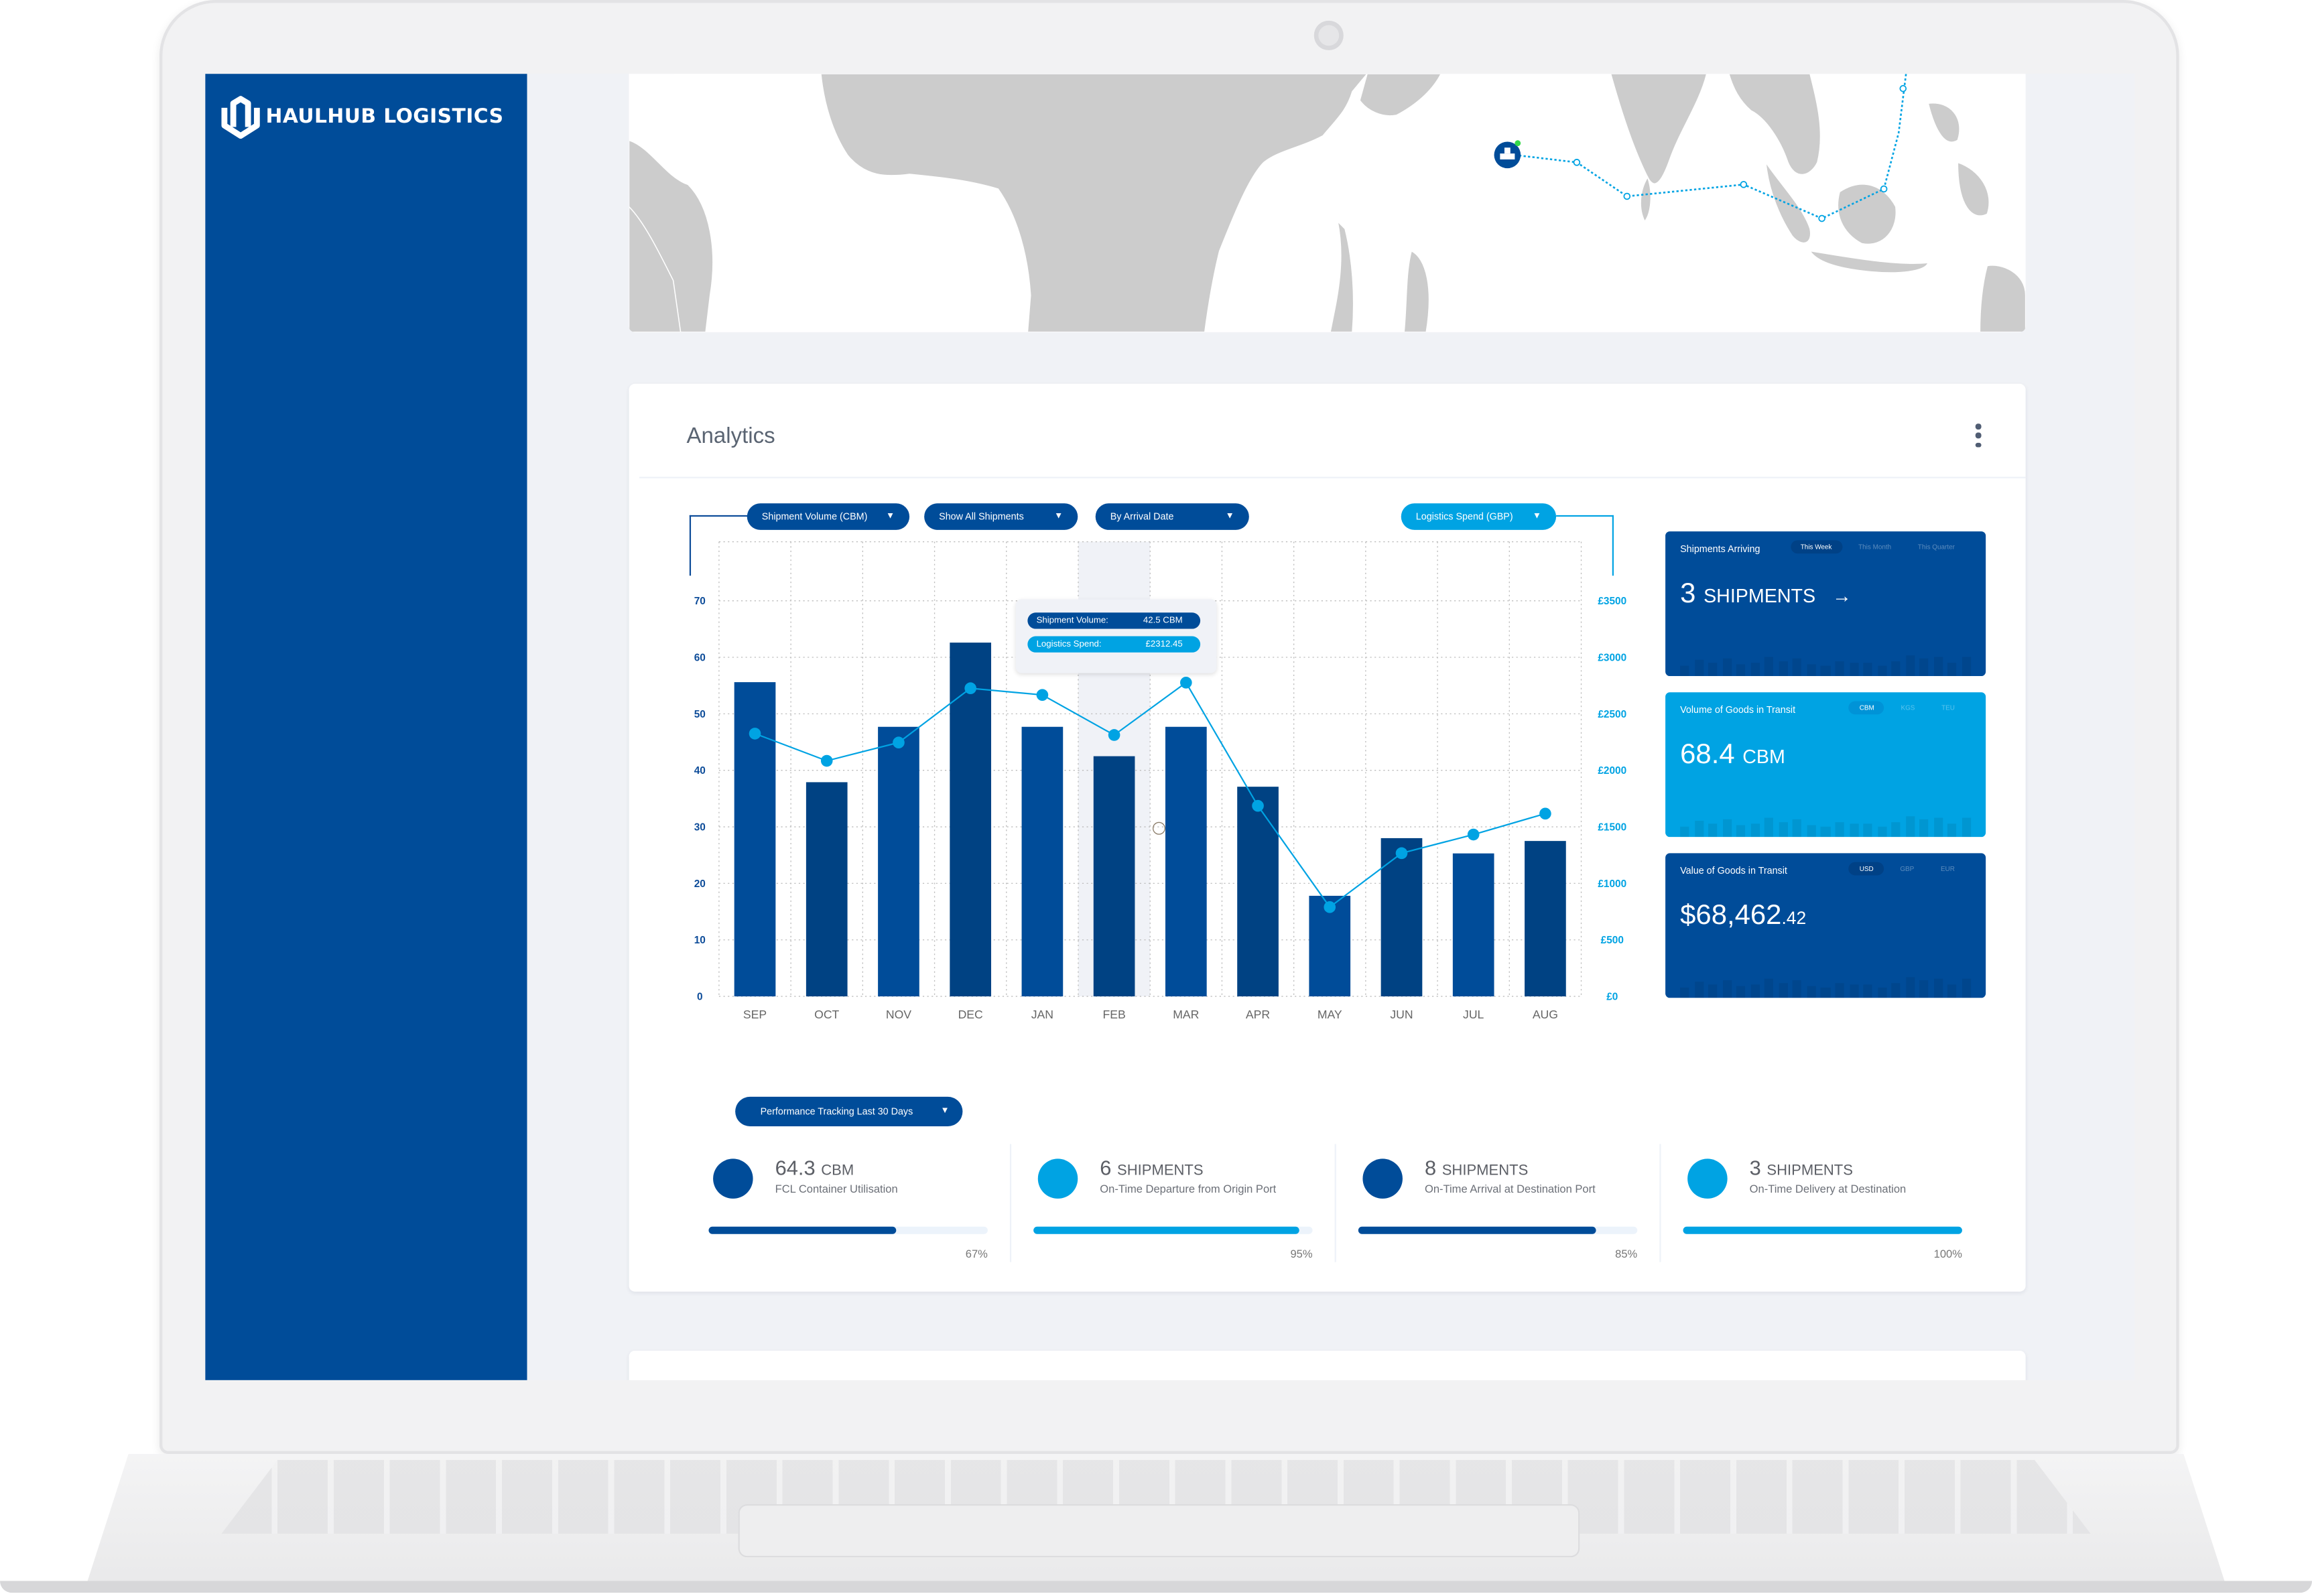 Image resolution: width=2312 pixels, height=1596 pixels. What do you see at coordinates (1537, 516) in the screenshot?
I see `caret-down-icon: ▼` at bounding box center [1537, 516].